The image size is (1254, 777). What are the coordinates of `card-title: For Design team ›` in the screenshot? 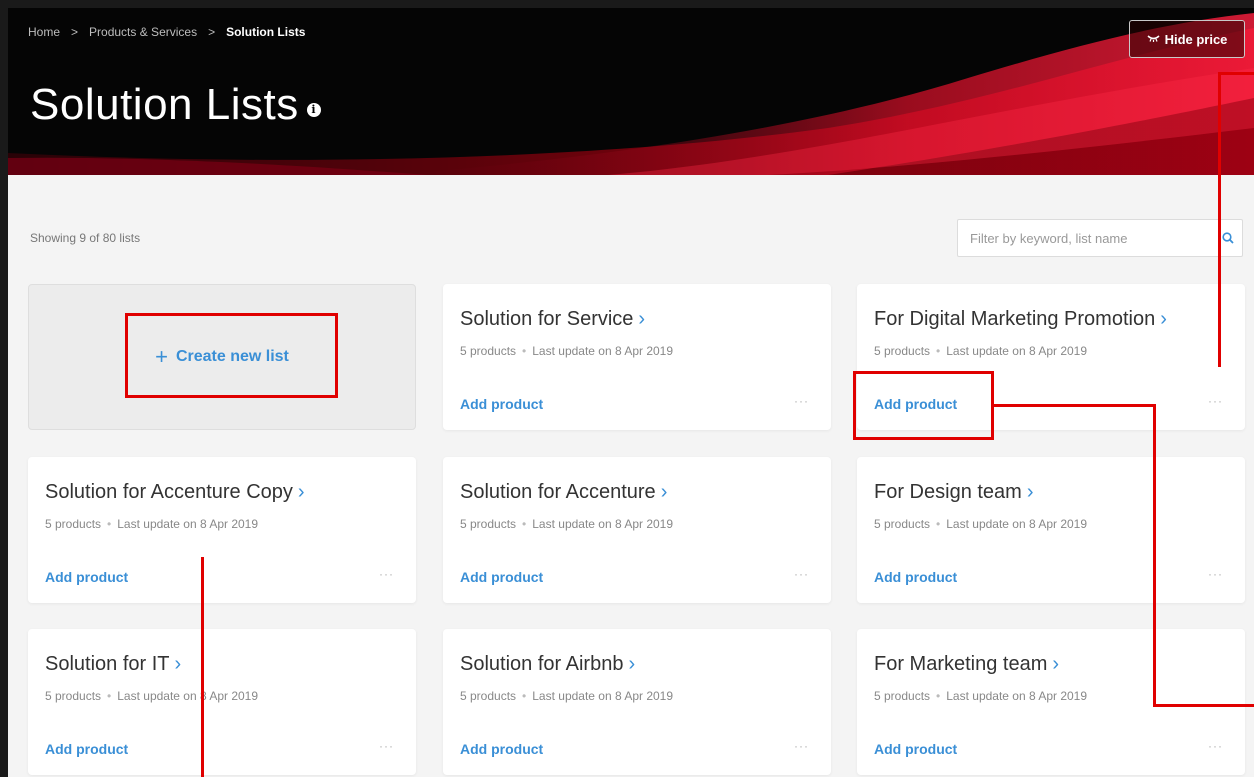 It's located at (954, 492).